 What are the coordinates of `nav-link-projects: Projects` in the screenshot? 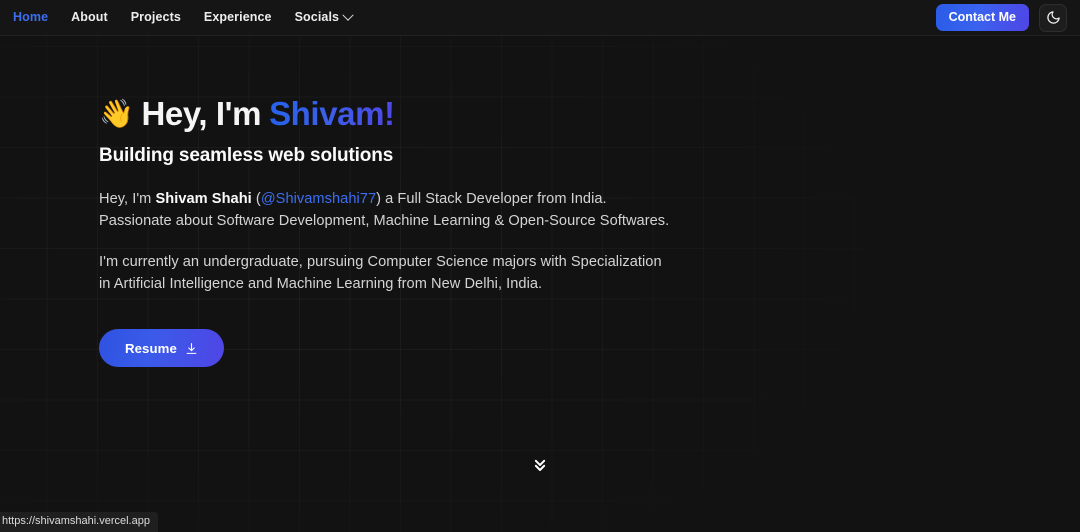 It's located at (156, 17).